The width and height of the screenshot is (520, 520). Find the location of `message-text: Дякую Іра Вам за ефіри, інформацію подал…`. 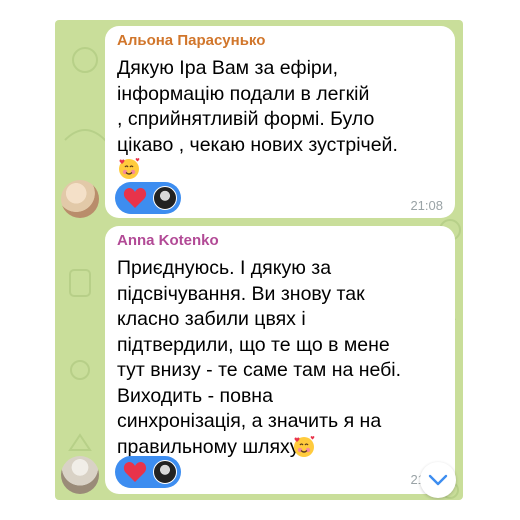

message-text: Дякую Іра Вам за ефіри, інформацію подал… is located at coordinates (257, 106).